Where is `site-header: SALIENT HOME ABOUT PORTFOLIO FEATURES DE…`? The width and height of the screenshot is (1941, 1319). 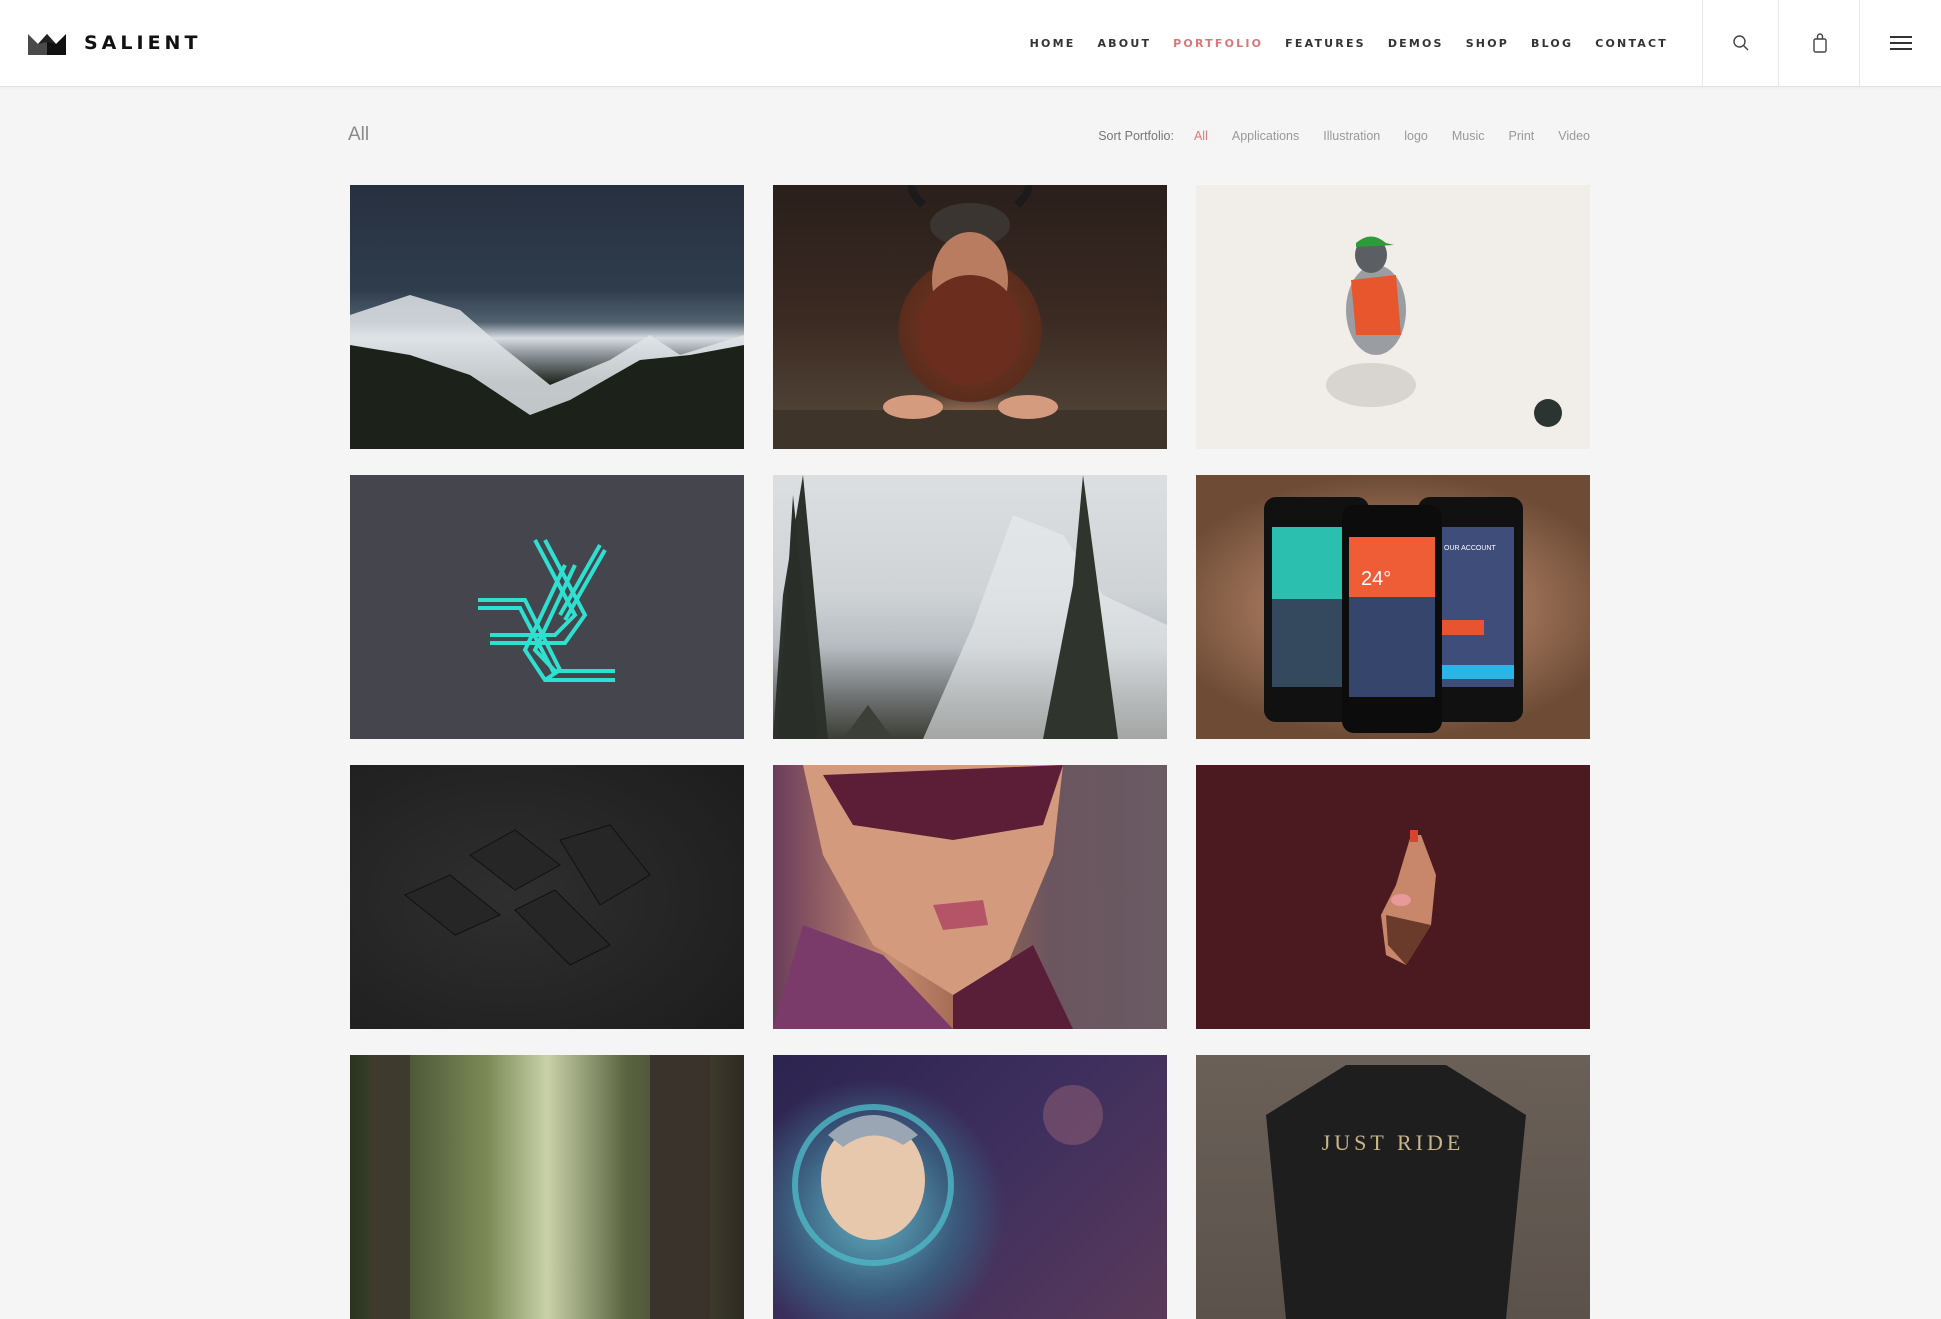 site-header: SALIENT HOME ABOUT PORTFOLIO FEATURES DE… is located at coordinates (970, 43).